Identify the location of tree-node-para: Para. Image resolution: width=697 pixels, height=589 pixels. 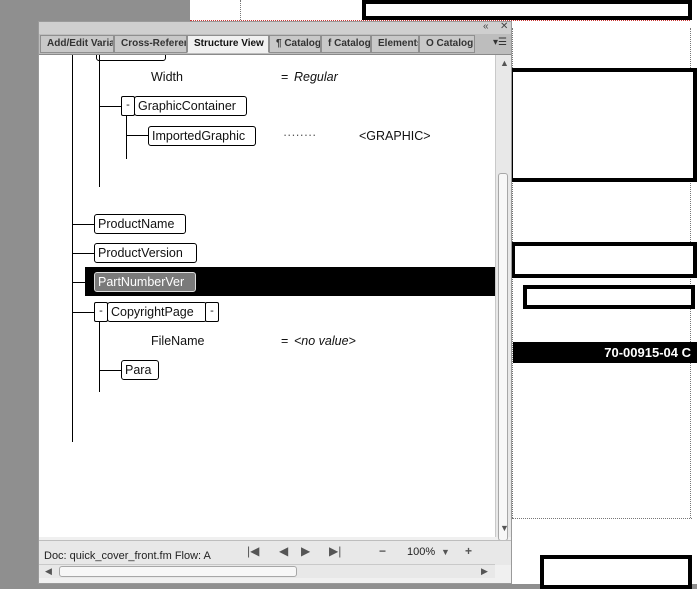
(140, 370).